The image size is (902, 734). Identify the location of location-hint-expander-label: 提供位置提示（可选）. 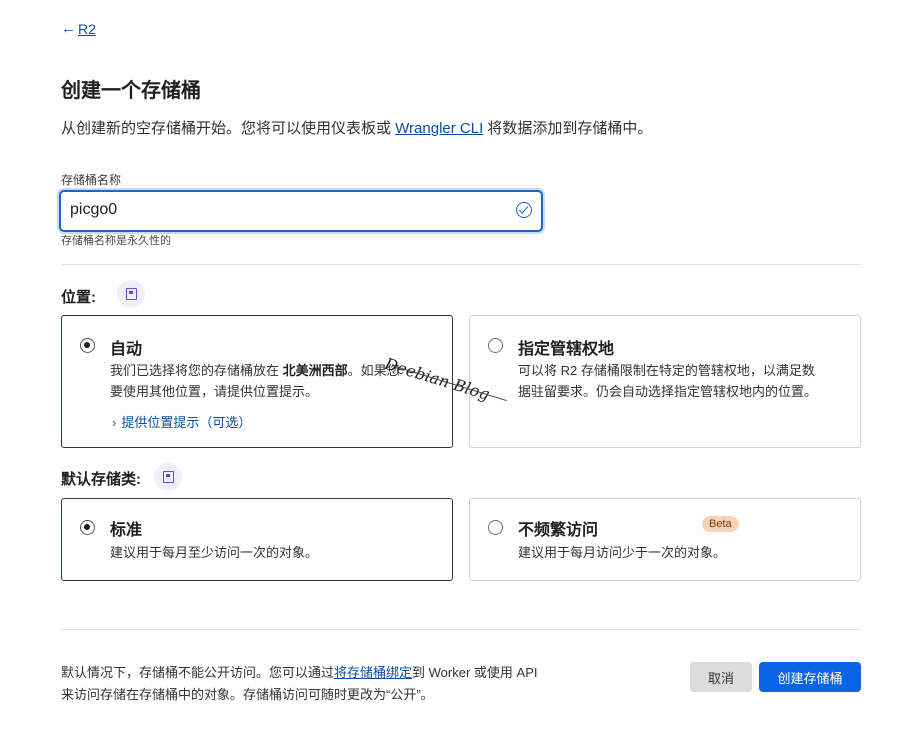
(186, 422).